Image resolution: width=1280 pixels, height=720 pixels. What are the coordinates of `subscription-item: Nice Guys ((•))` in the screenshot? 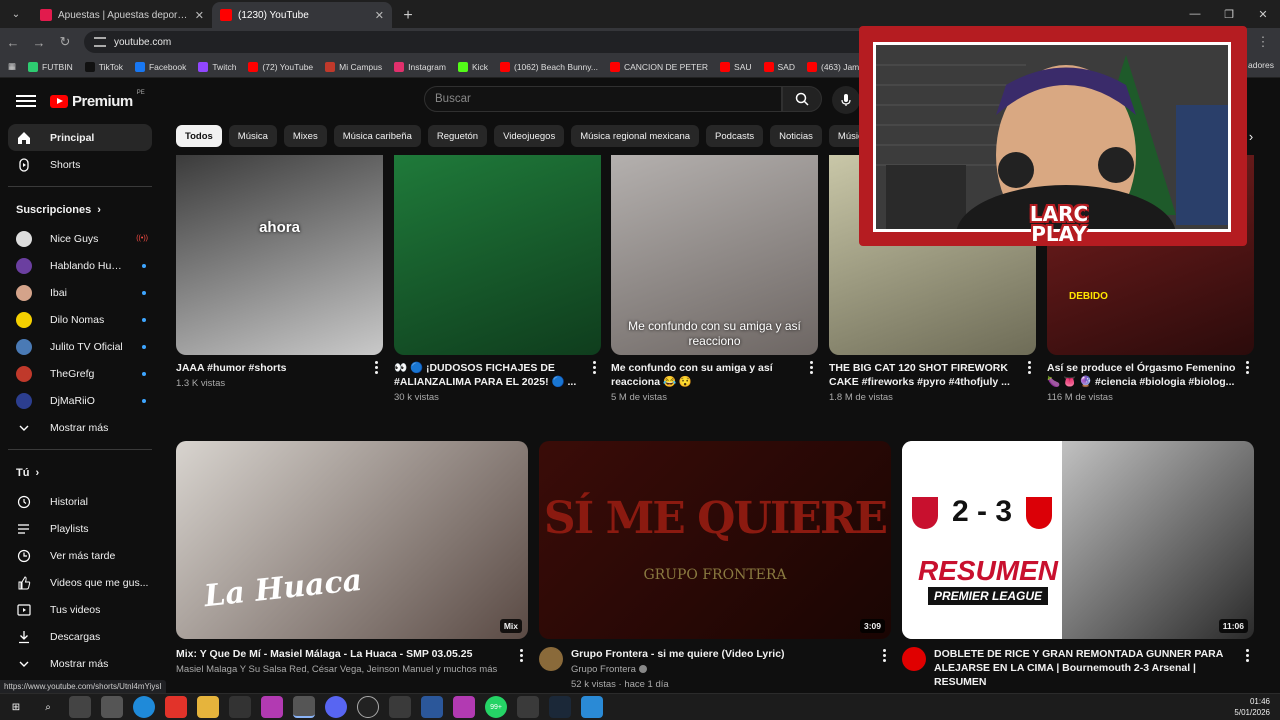 It's located at (80, 238).